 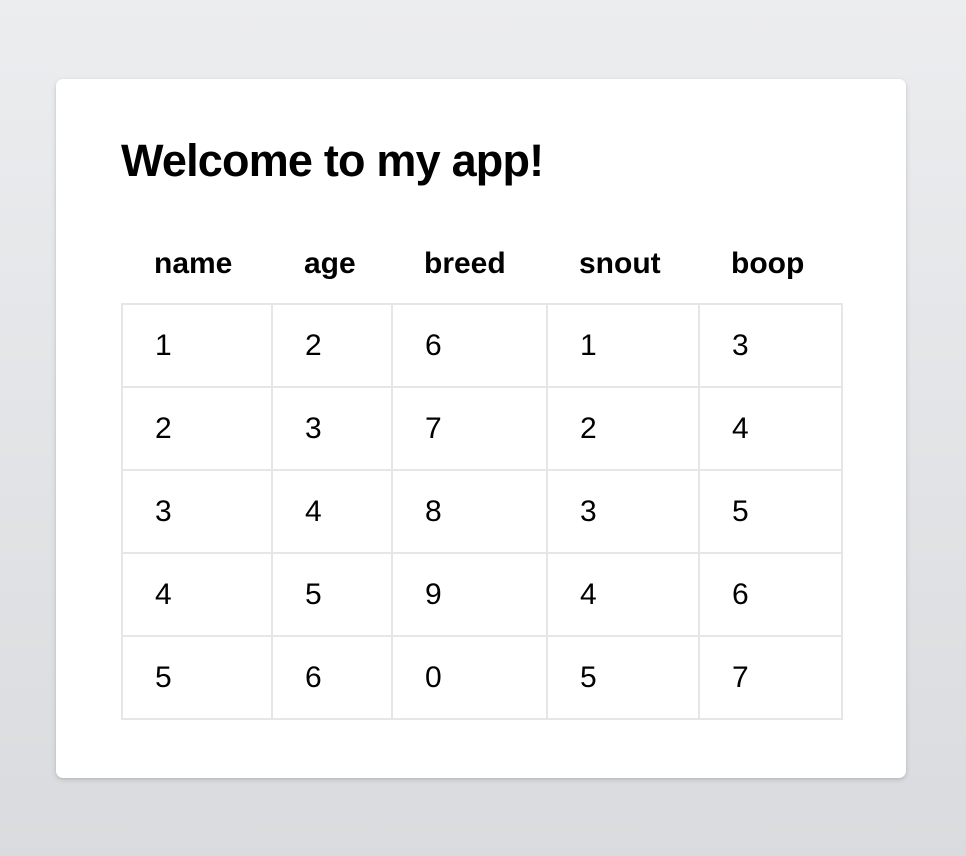 I want to click on table-row: 2 3 7 2 4, so click(x=482, y=428).